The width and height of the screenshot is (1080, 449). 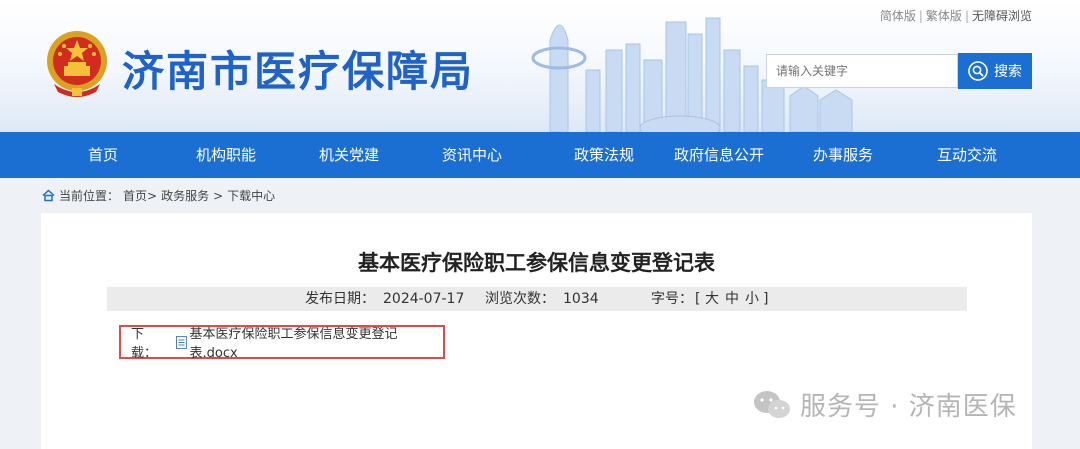 I want to click on download-file-link: 基本医疗保险职工参保信息变更登记表.docx, so click(x=309, y=342).